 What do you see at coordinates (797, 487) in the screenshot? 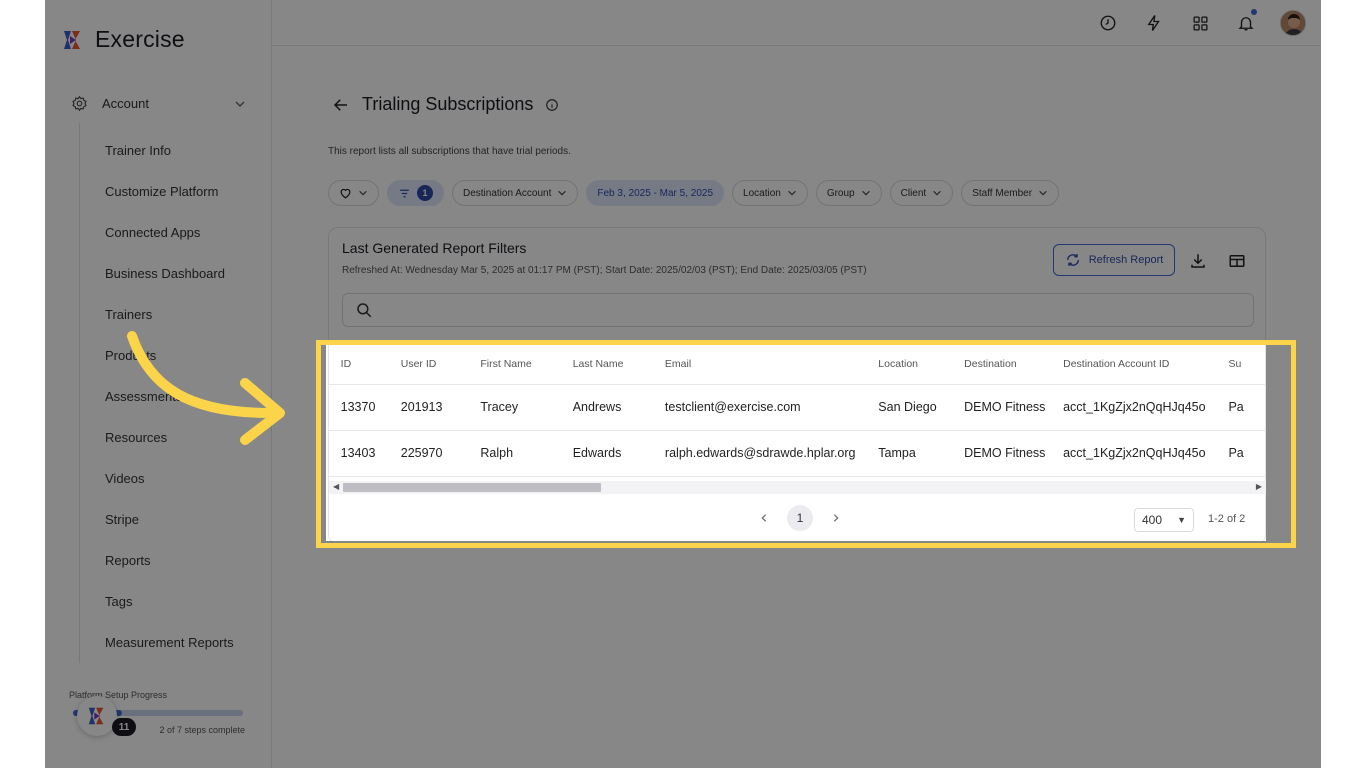
I see `horizontal-scrollbar: ◀ ▶` at bounding box center [797, 487].